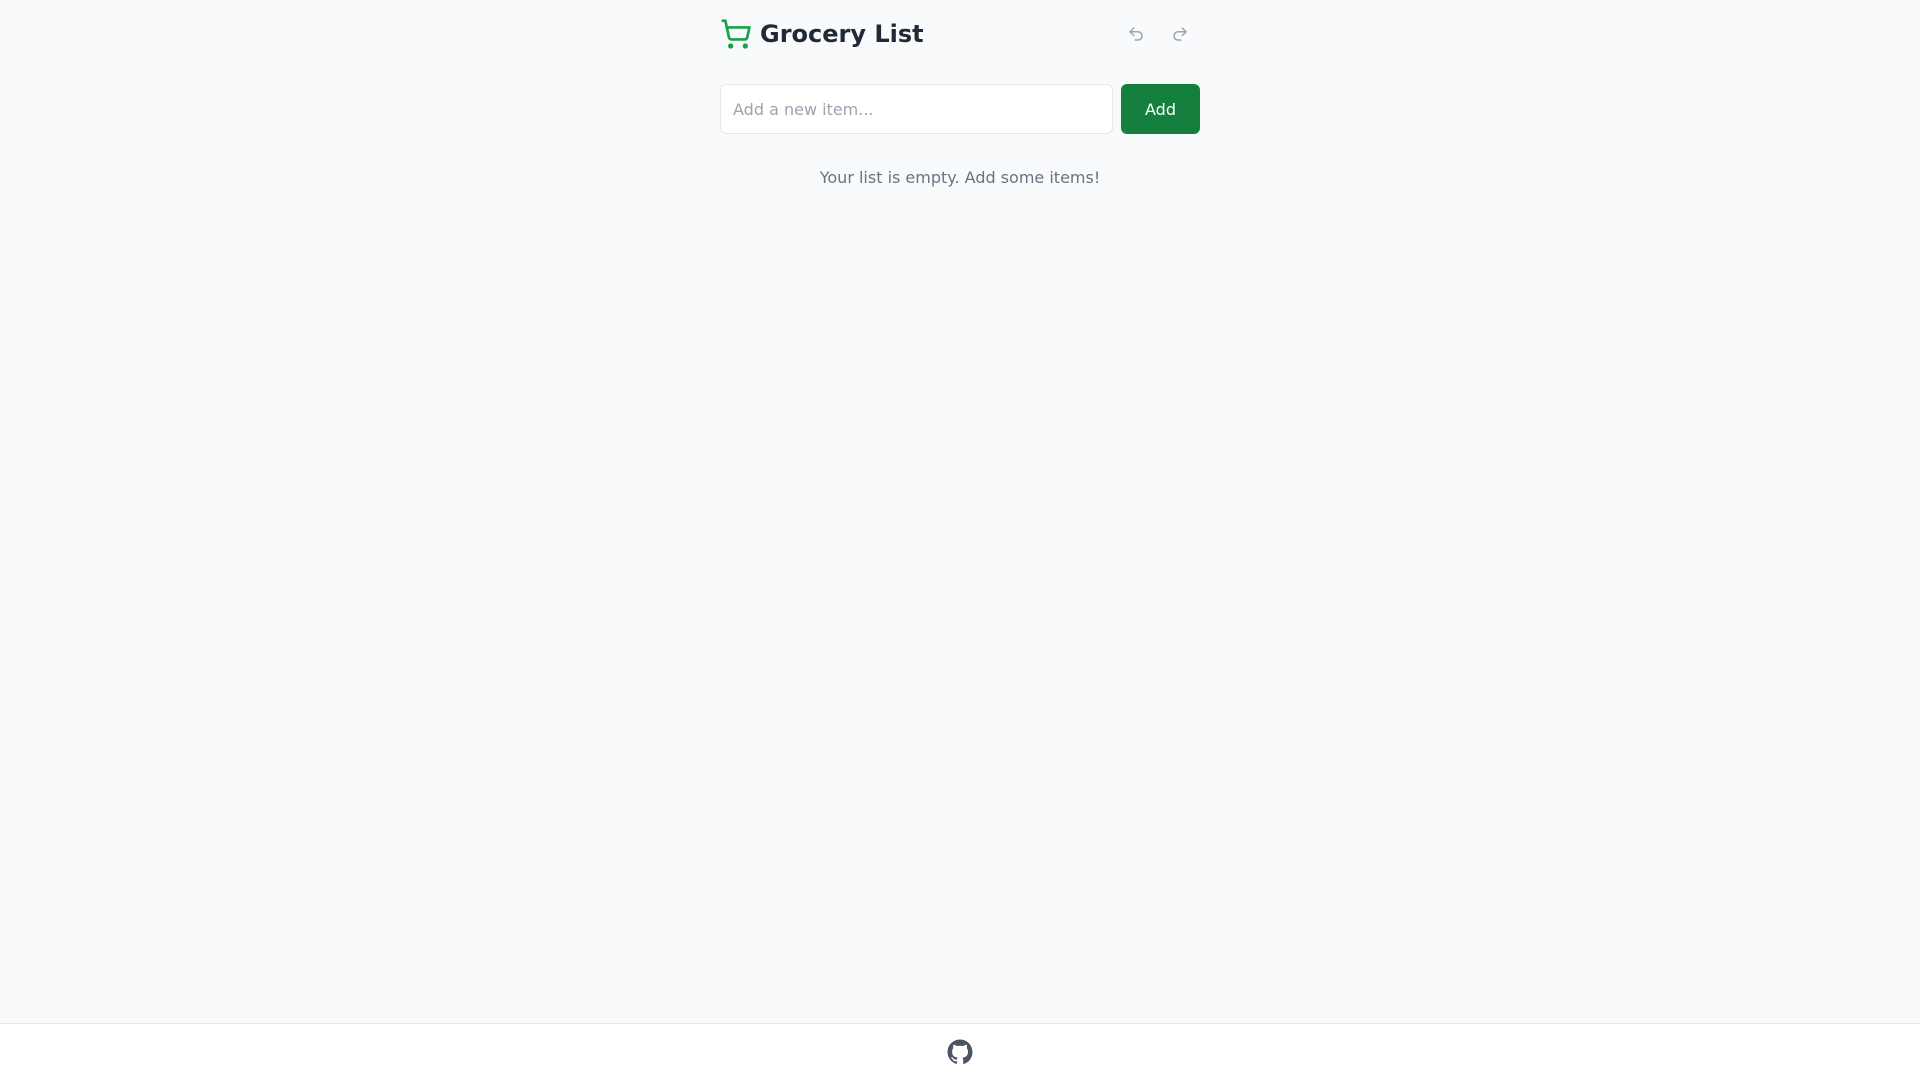  I want to click on shopping-cart-icon, so click(736, 34).